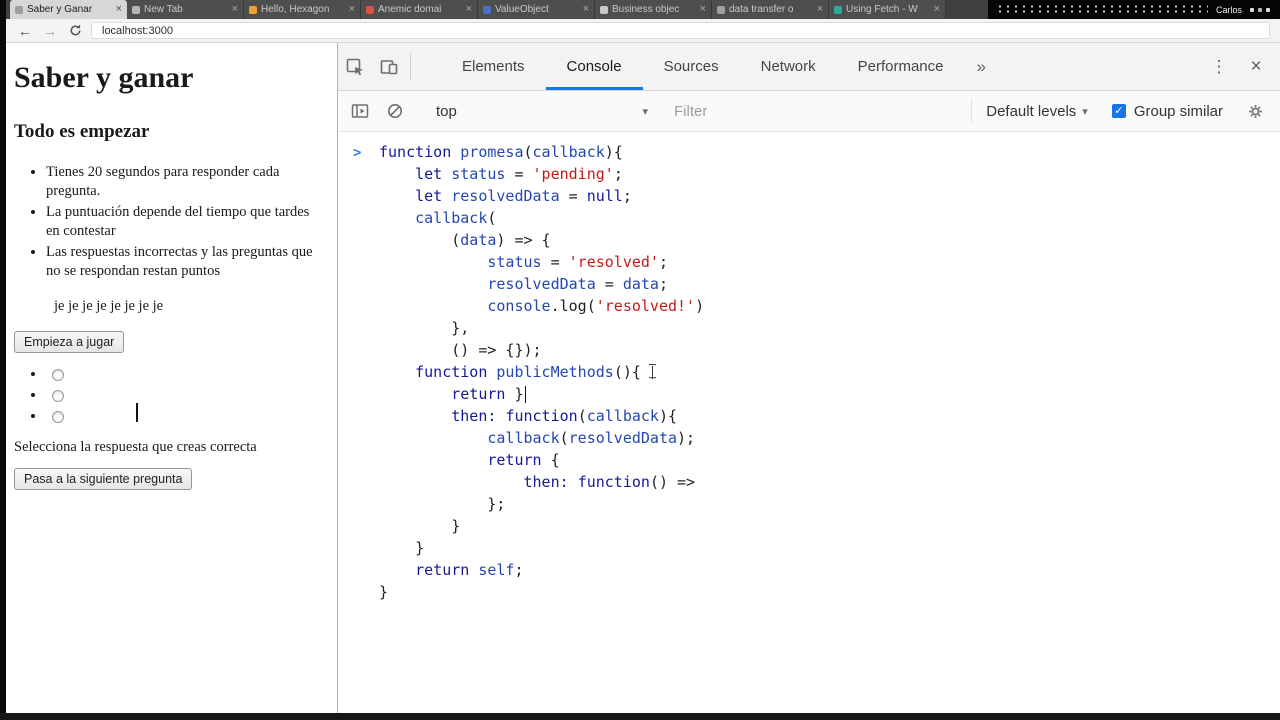 This screenshot has height=720, width=1280. What do you see at coordinates (446, 111) in the screenshot?
I see `context-selector-value: top` at bounding box center [446, 111].